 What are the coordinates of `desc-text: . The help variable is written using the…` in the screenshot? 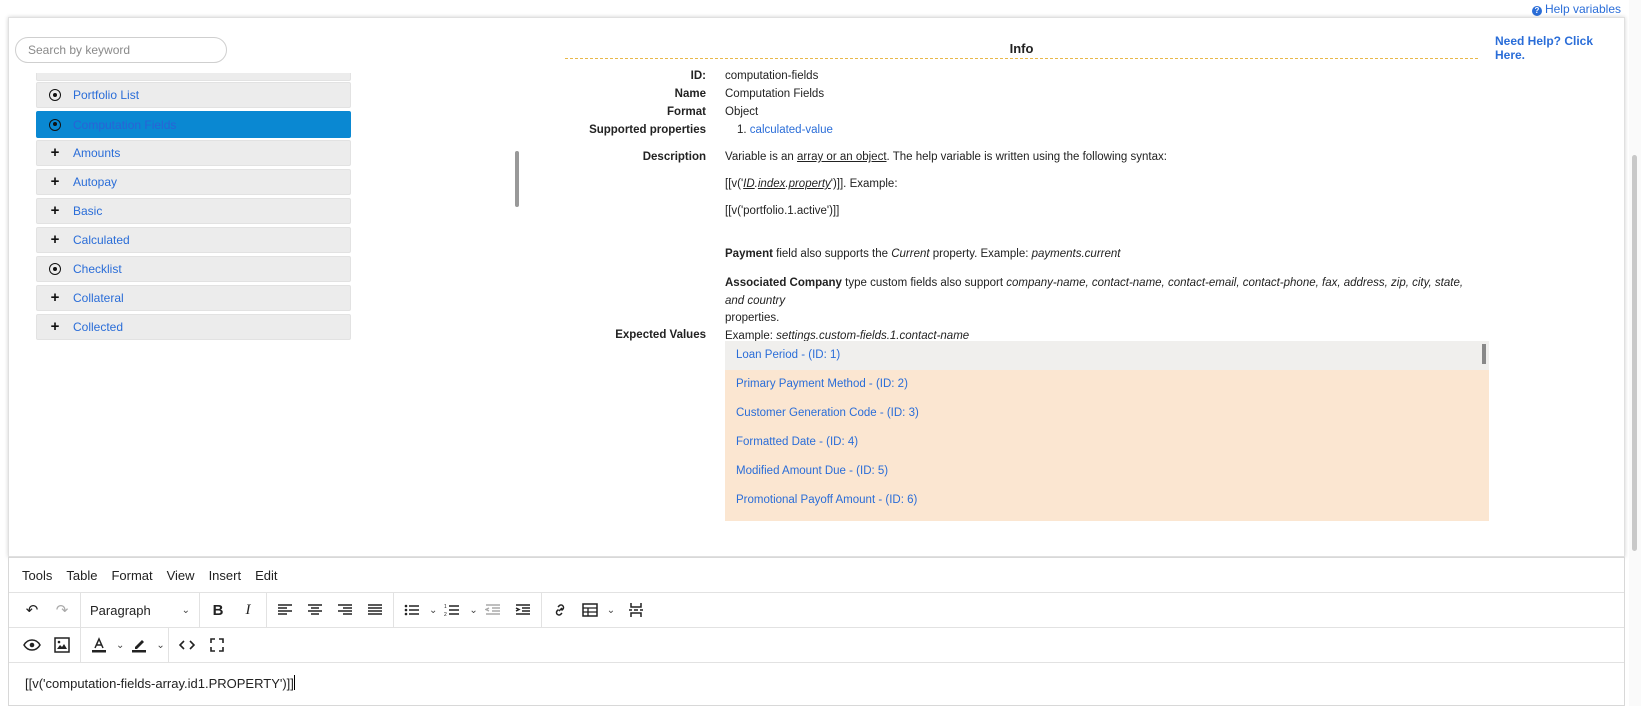 It's located at (1026, 157).